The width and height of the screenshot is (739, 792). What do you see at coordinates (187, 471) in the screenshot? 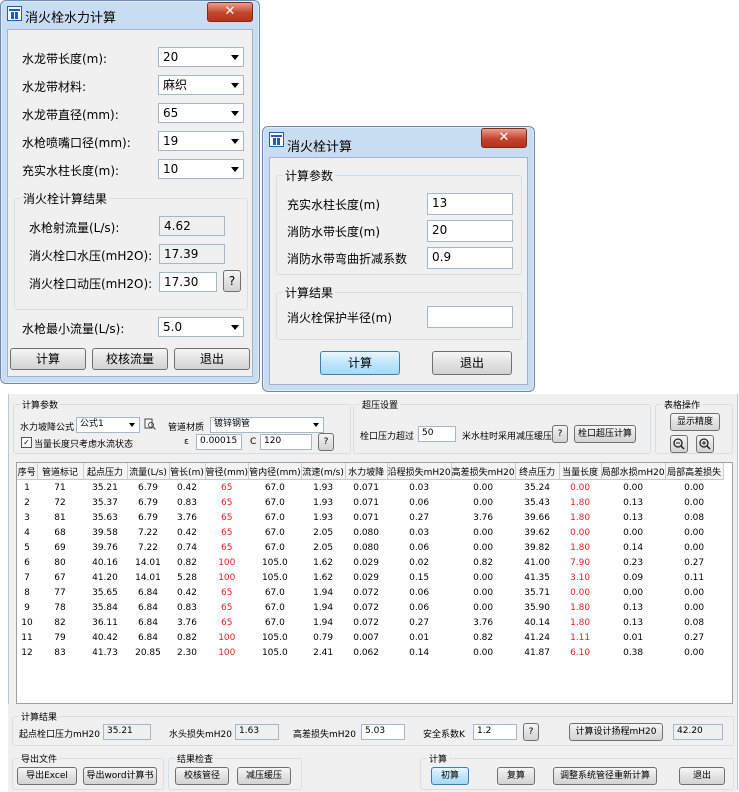
I see `column-header: 管长(m)` at bounding box center [187, 471].